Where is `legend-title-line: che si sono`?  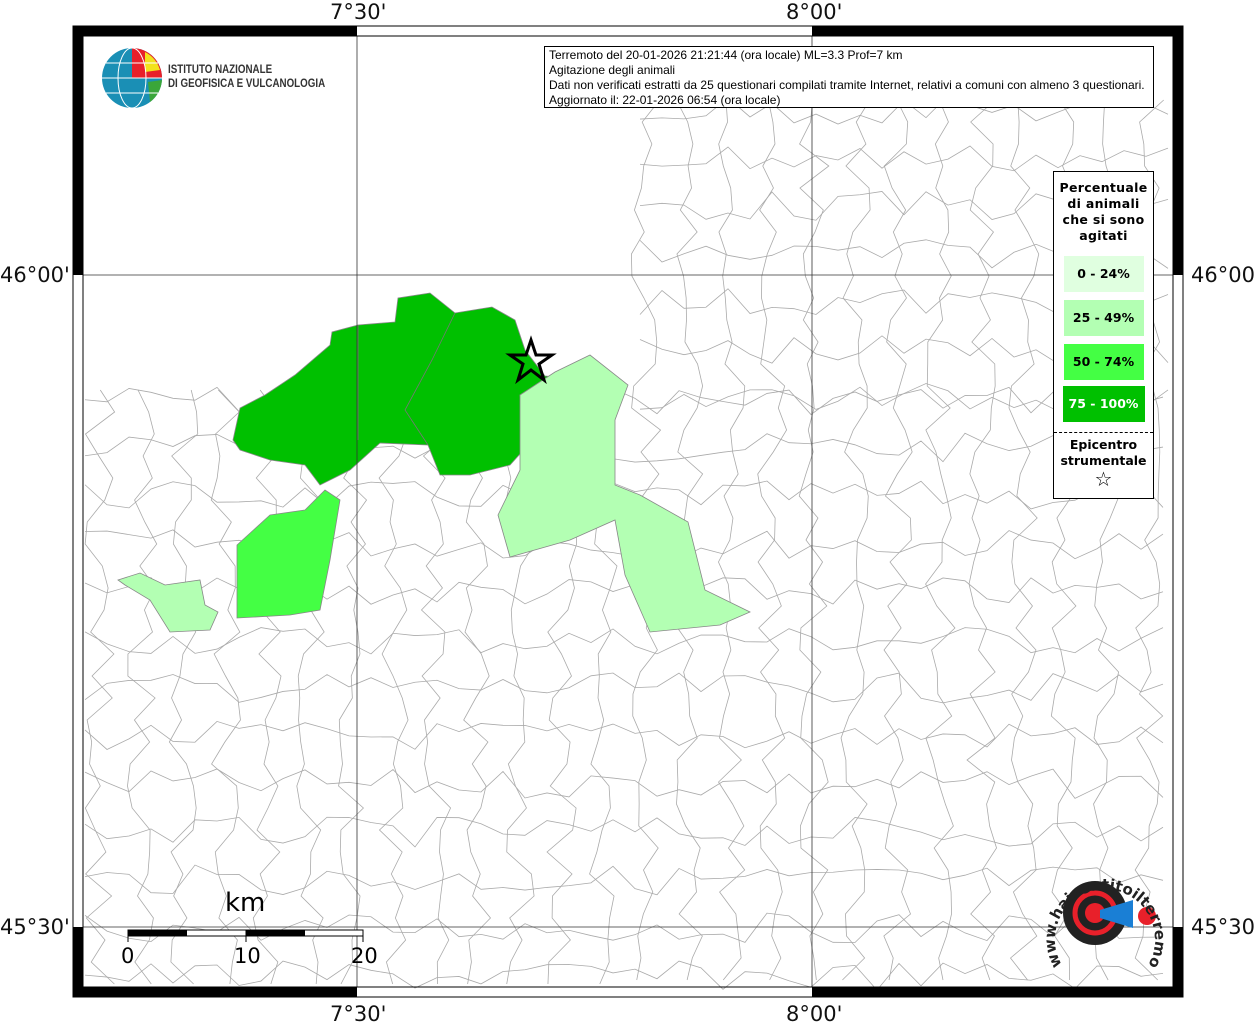 legend-title-line: che si sono is located at coordinates (1103, 219).